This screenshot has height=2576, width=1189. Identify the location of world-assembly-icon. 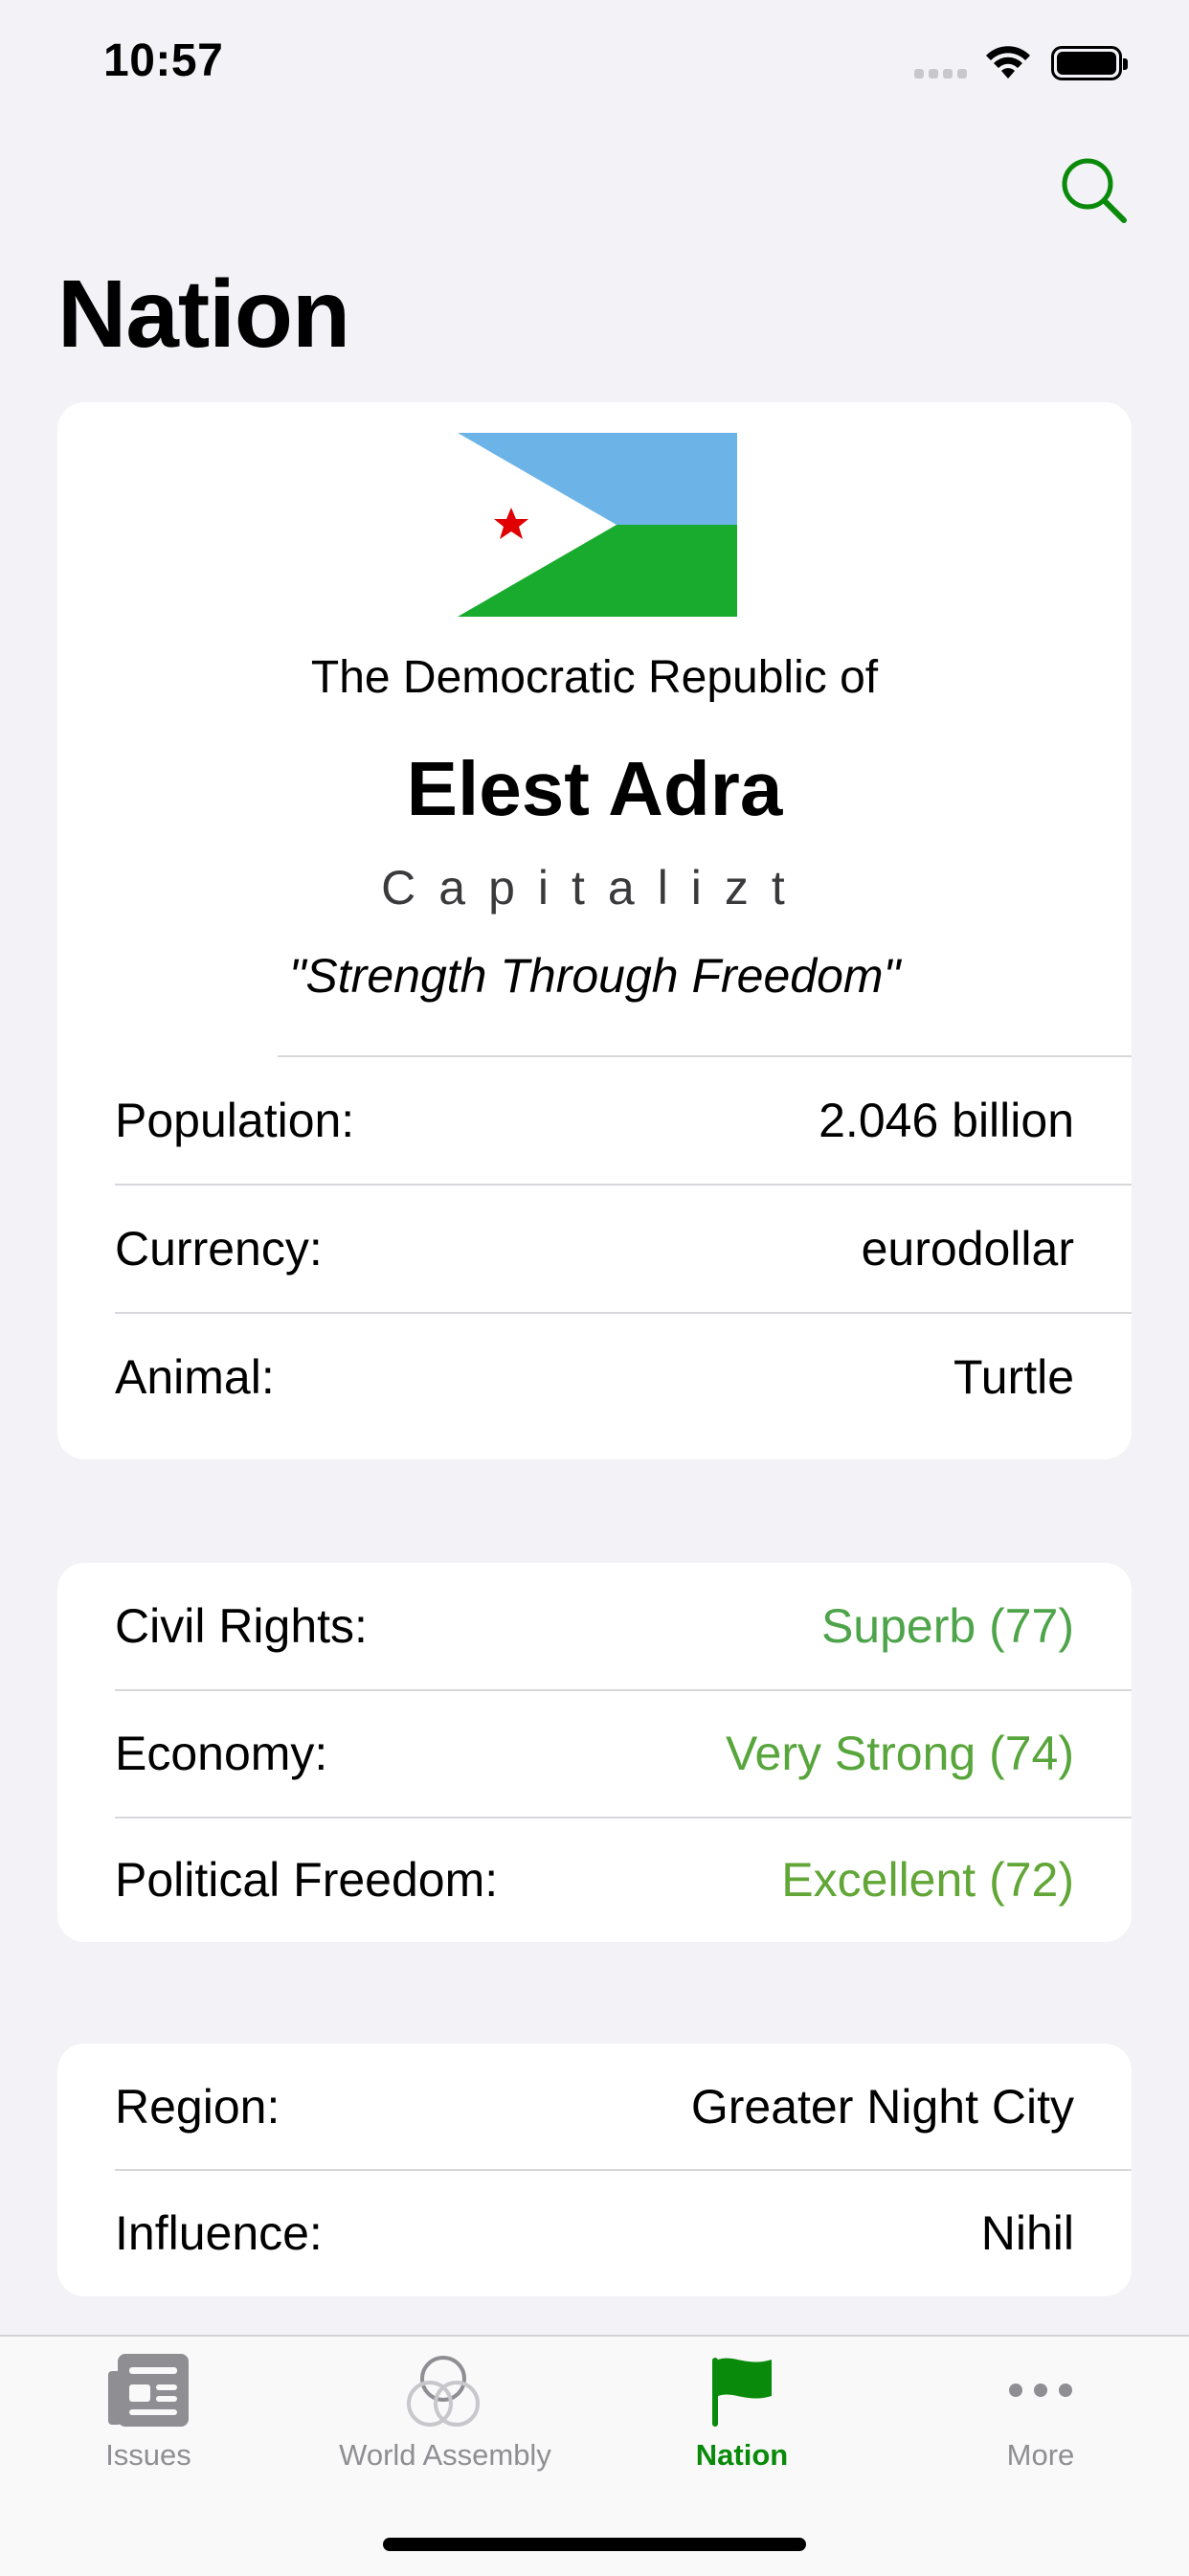
(443, 2391).